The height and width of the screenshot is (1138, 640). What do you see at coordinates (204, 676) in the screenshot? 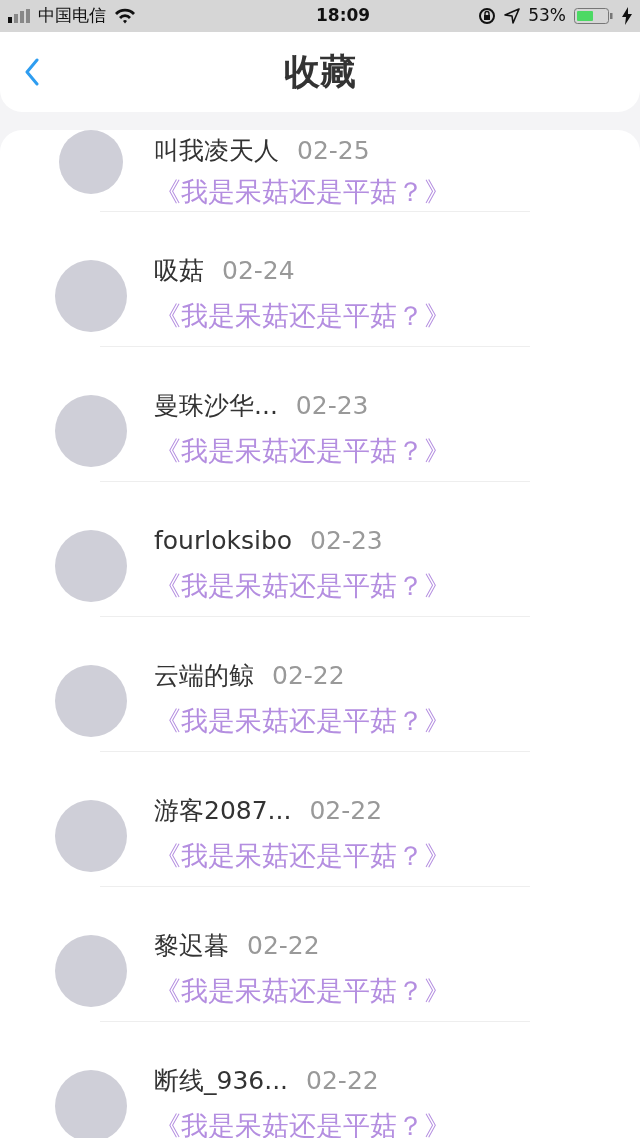
I see `user-name: 云端的鲸` at bounding box center [204, 676].